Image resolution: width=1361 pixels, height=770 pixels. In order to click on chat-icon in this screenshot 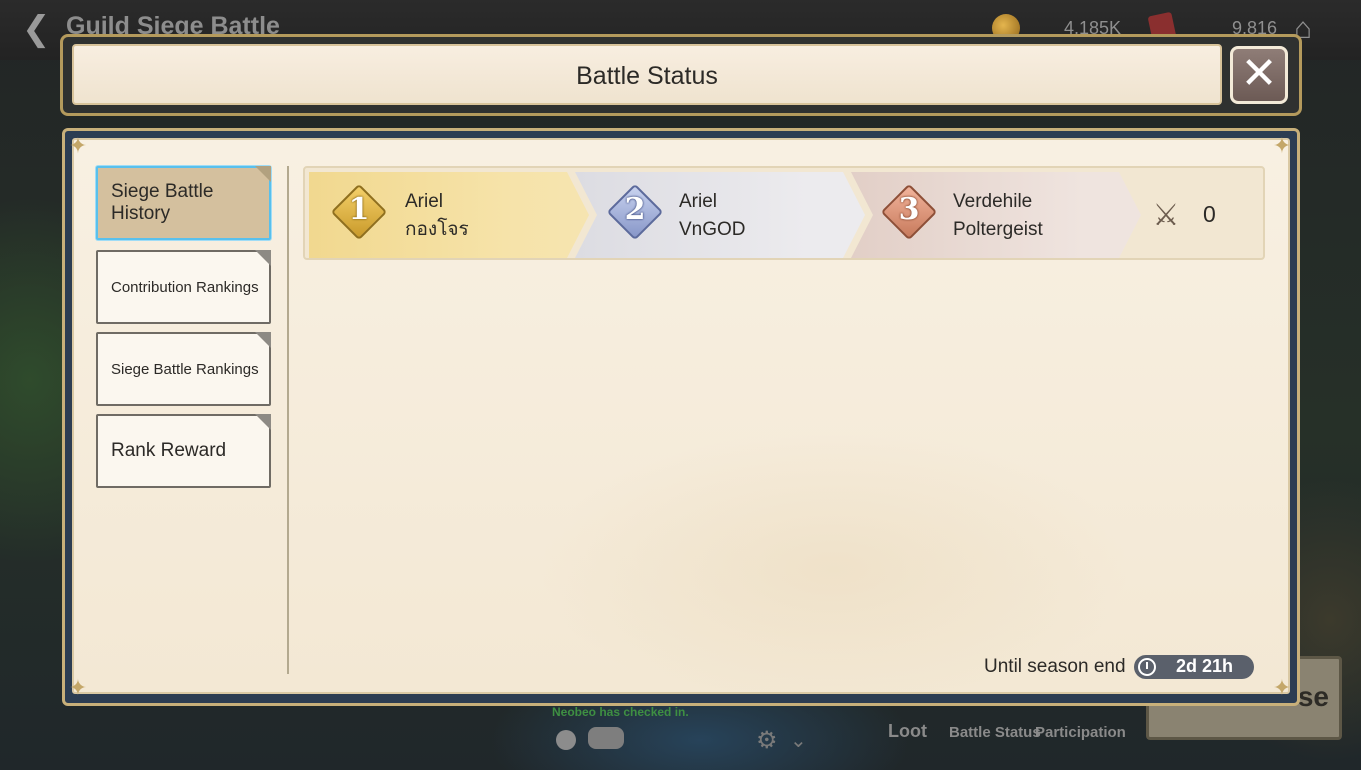, I will do `click(606, 738)`.